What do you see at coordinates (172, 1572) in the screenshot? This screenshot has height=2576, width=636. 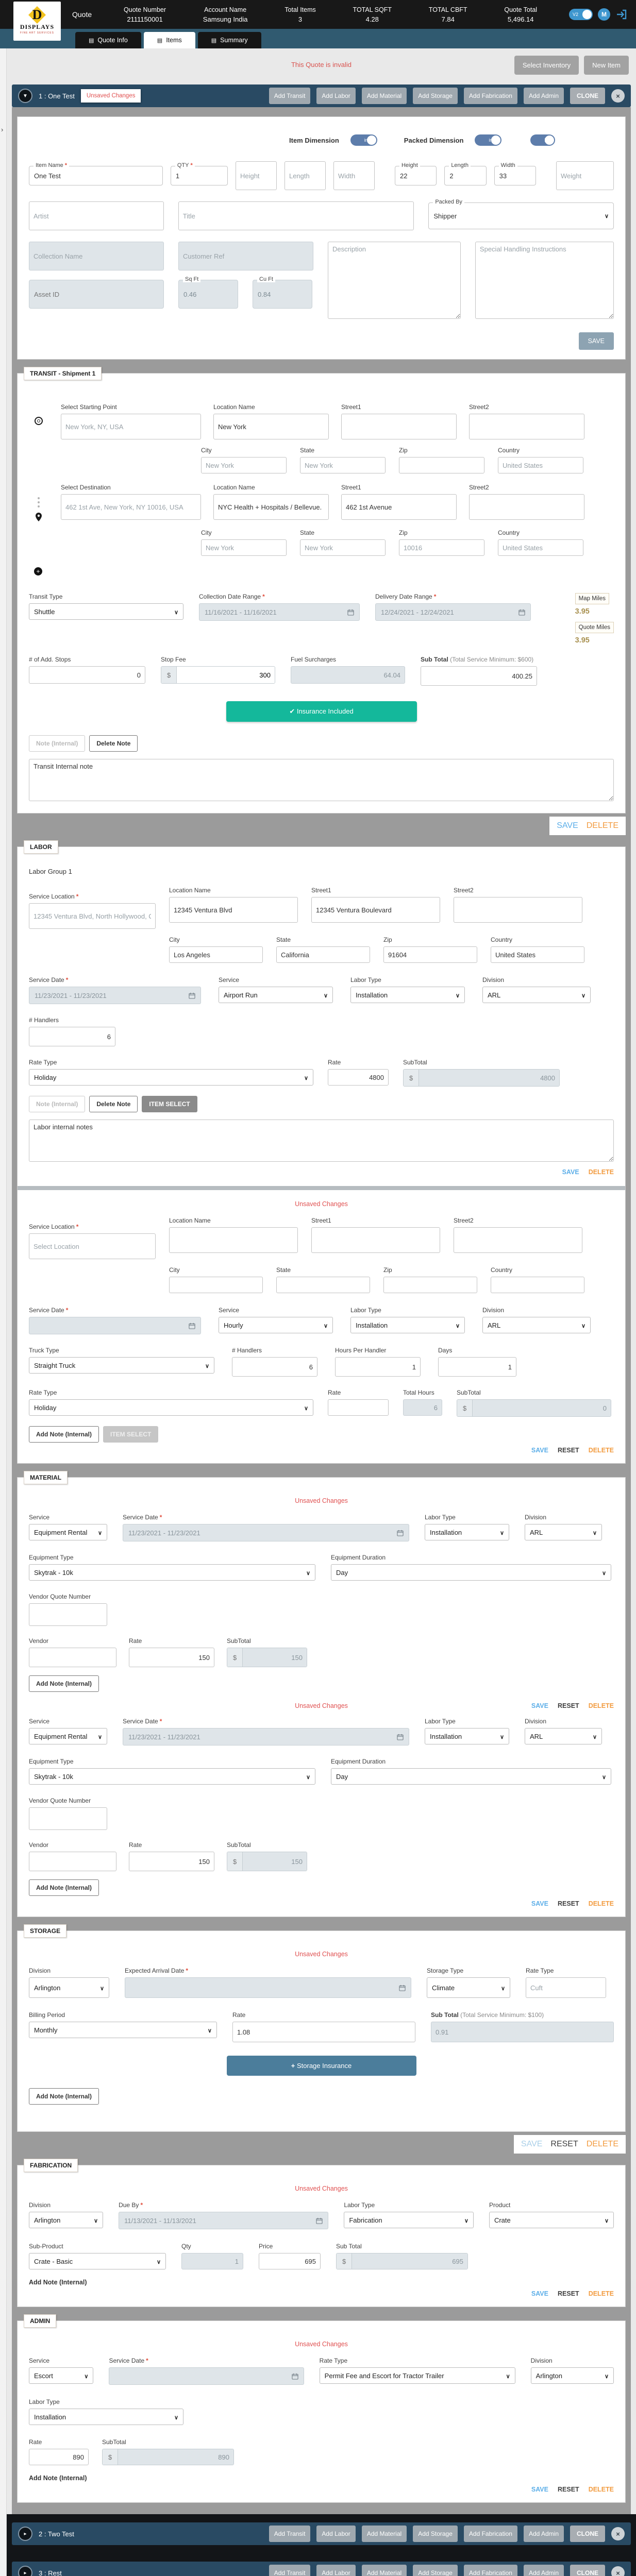 I see `material1-equipment-type-select: Skytrak - 10k` at bounding box center [172, 1572].